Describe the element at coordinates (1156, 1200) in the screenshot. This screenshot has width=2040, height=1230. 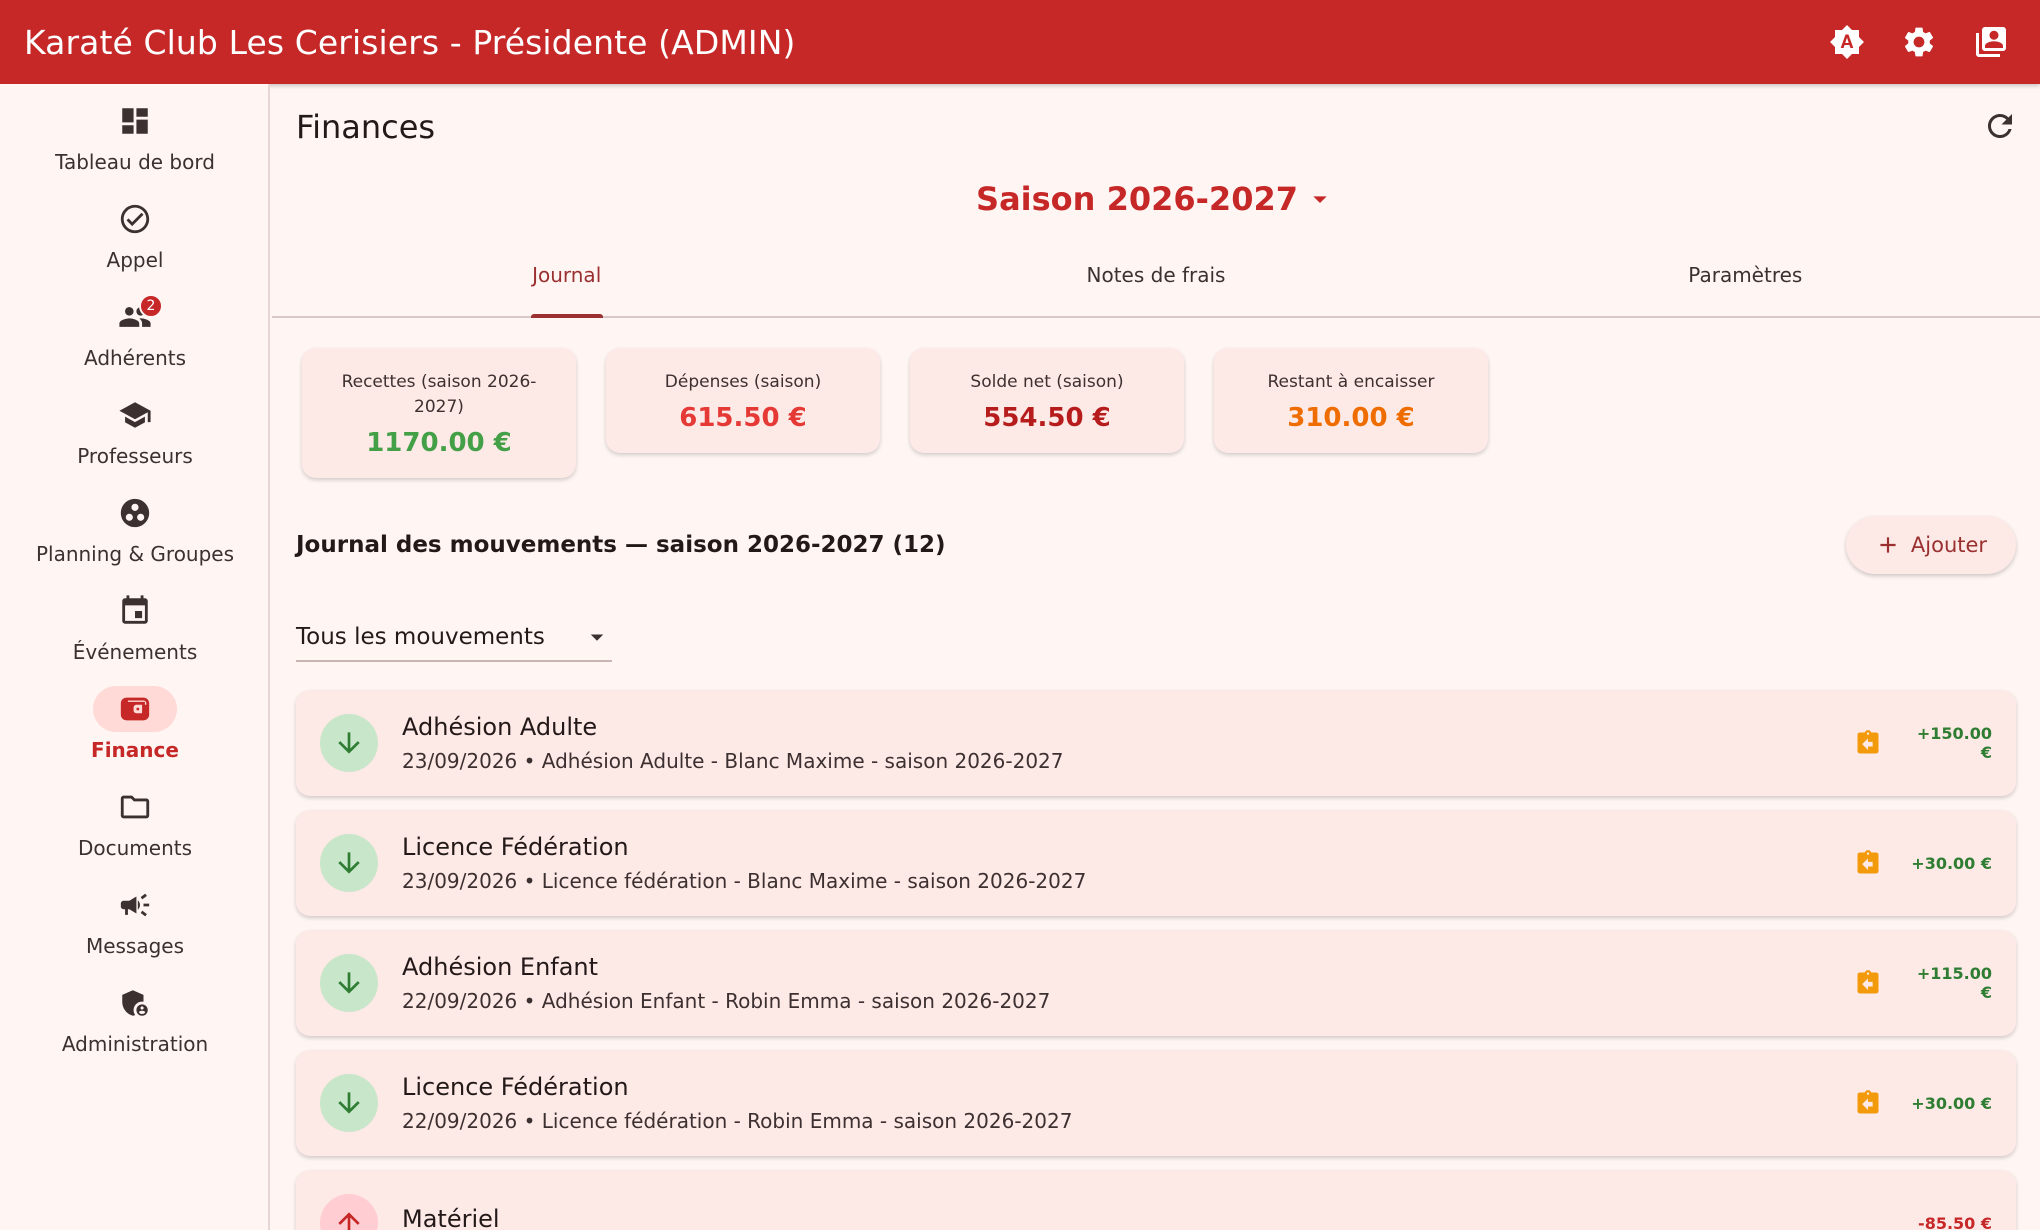
I see `list-item: Matériel -85.50 €` at that location.